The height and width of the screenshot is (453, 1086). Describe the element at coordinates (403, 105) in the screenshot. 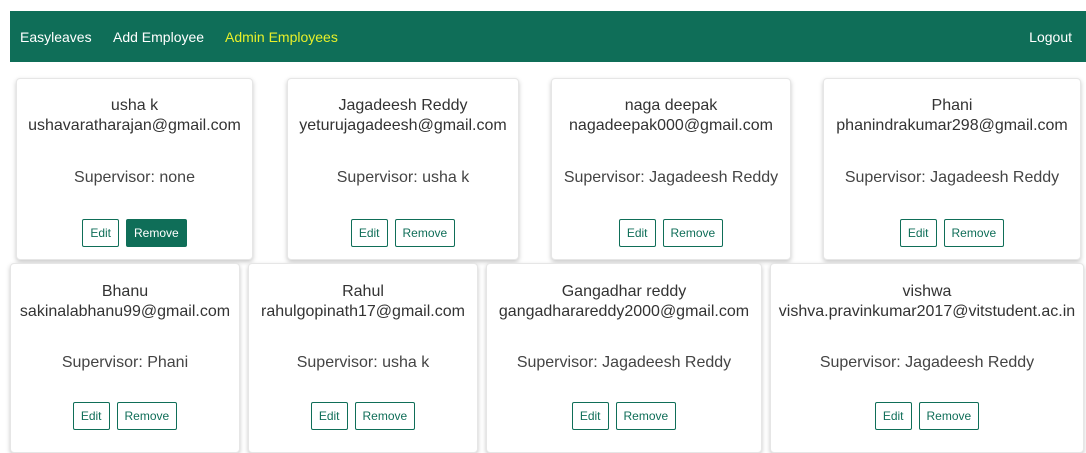

I see `employee-name: Jagadeesh Reddy` at that location.